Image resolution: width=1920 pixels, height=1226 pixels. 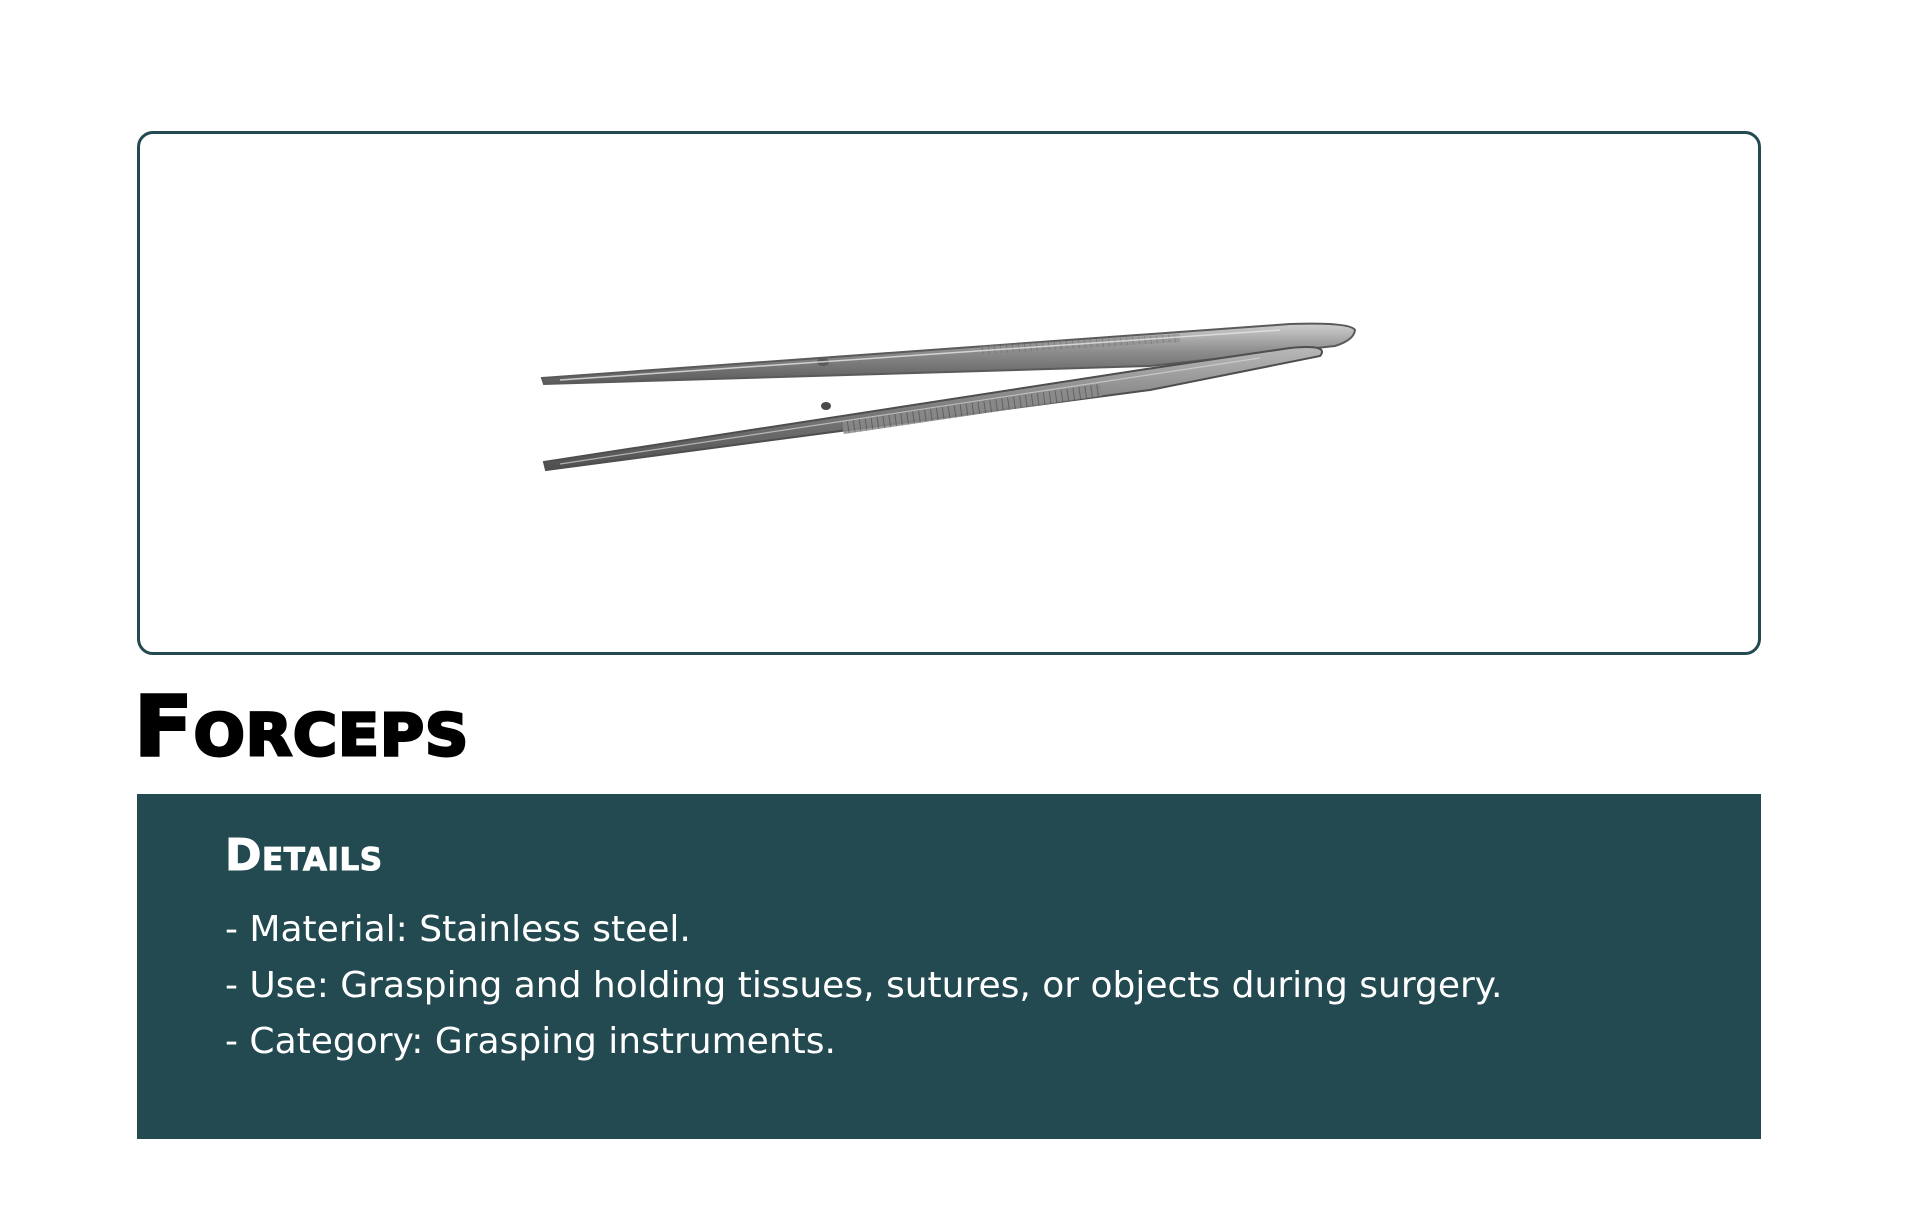 I want to click on forceps-image, so click(x=948, y=397).